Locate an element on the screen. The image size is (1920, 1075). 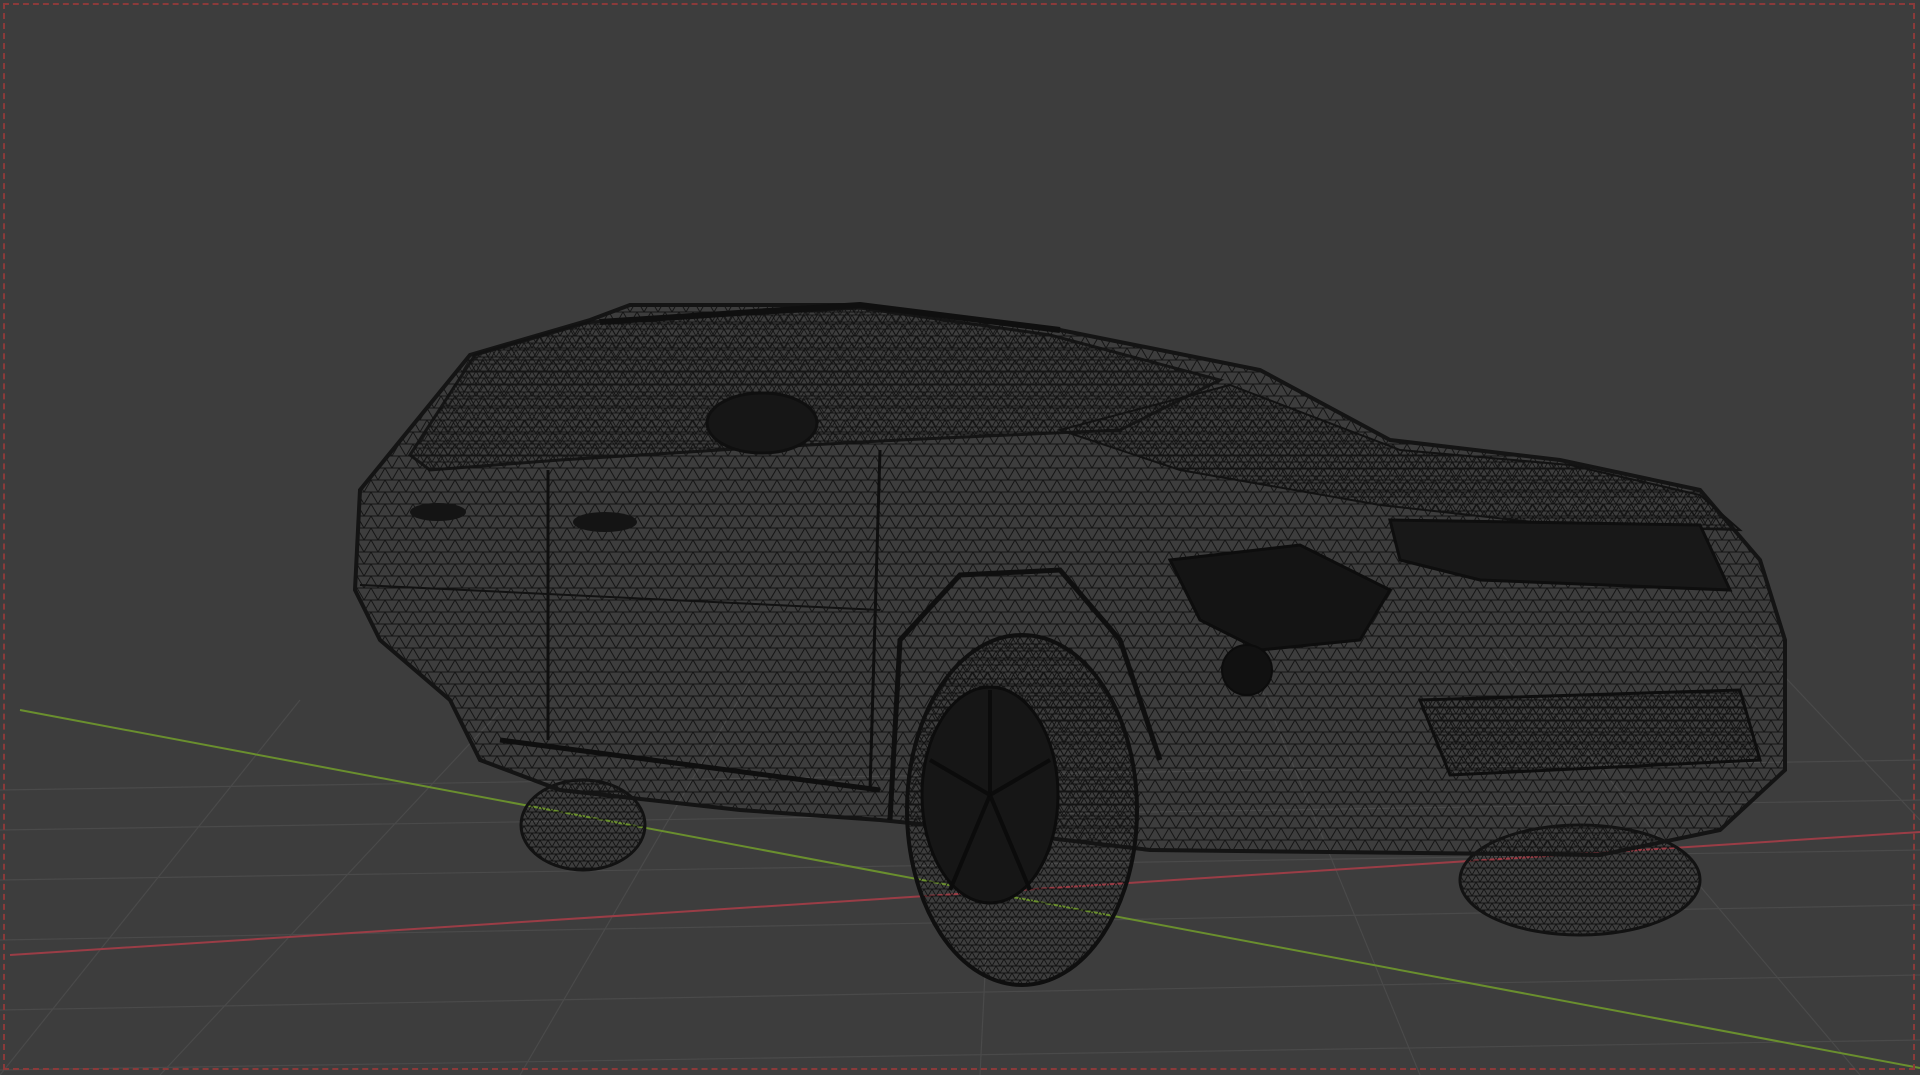
side-mirror is located at coordinates (762, 423).